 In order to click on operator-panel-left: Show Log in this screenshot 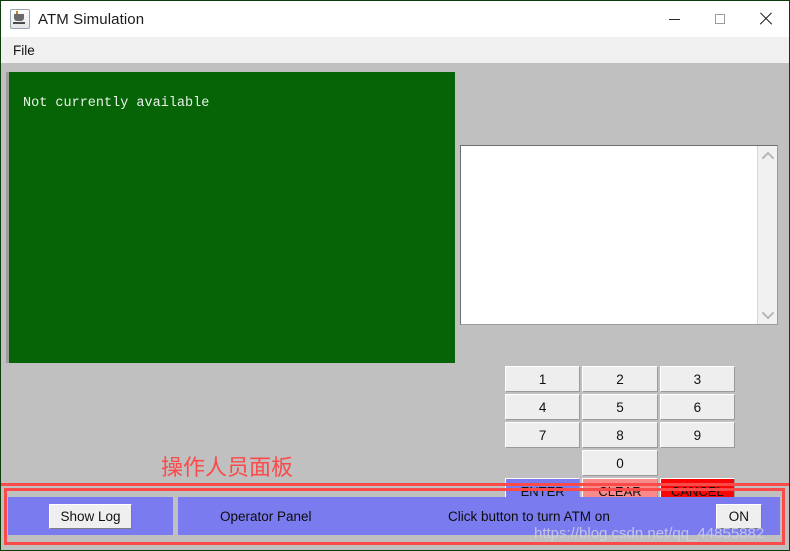, I will do `click(90, 516)`.